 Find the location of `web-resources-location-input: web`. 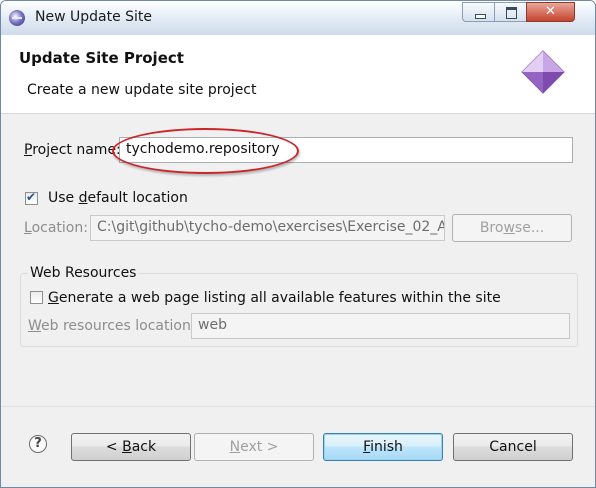

web-resources-location-input: web is located at coordinates (380, 326).